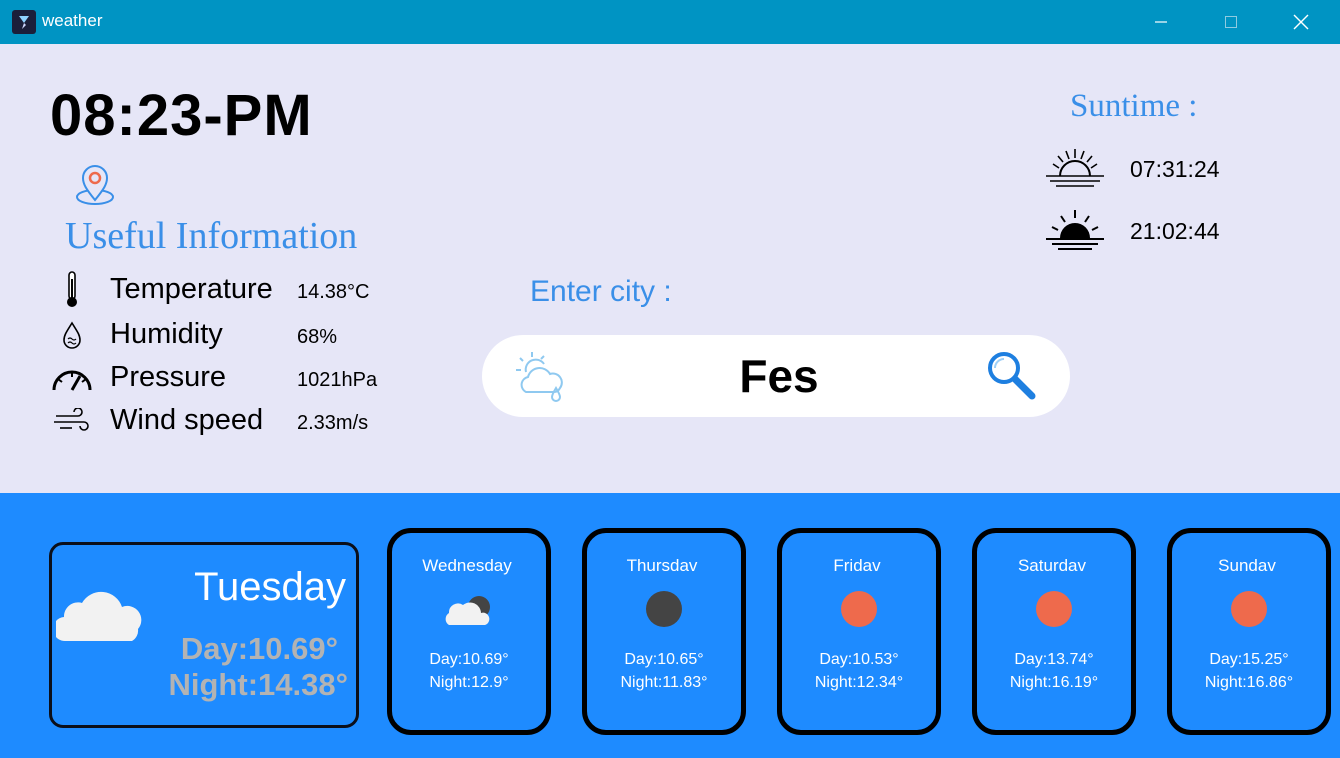  What do you see at coordinates (72, 335) in the screenshot?
I see `humidity-drop-icon` at bounding box center [72, 335].